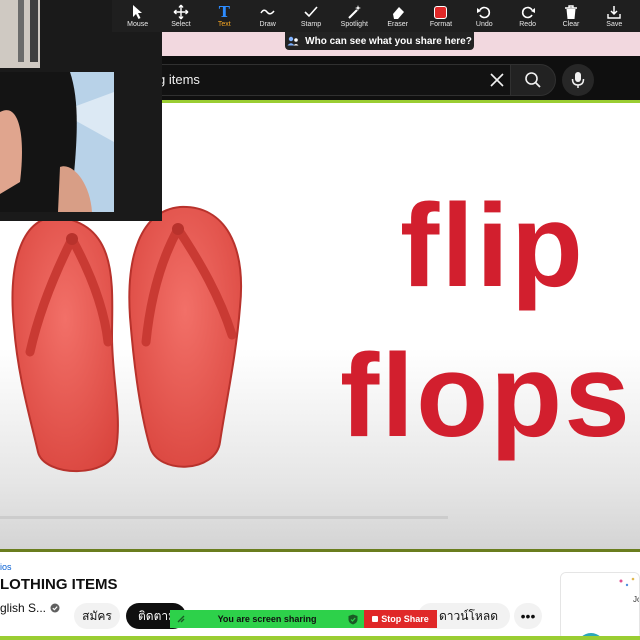  I want to click on video-title-word-flops: flops, so click(486, 396).